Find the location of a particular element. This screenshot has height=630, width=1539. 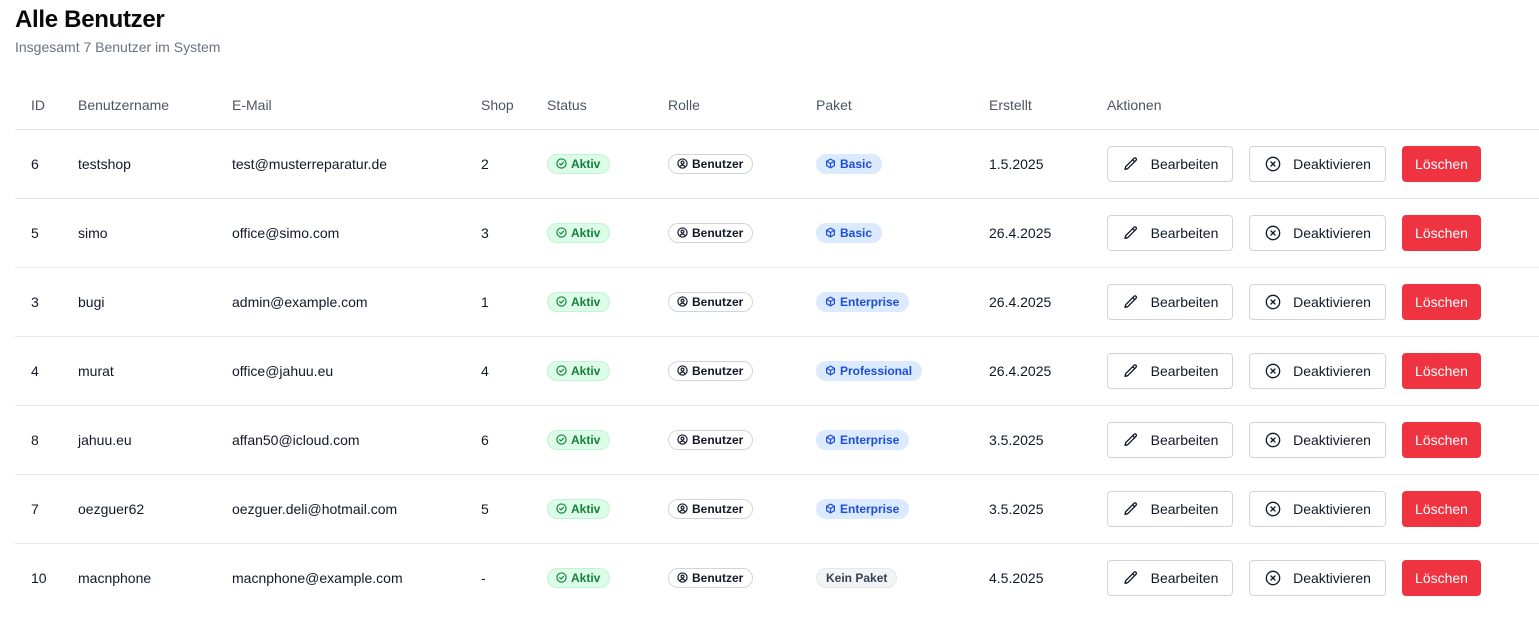

column-header-role: Rolle is located at coordinates (742, 105).